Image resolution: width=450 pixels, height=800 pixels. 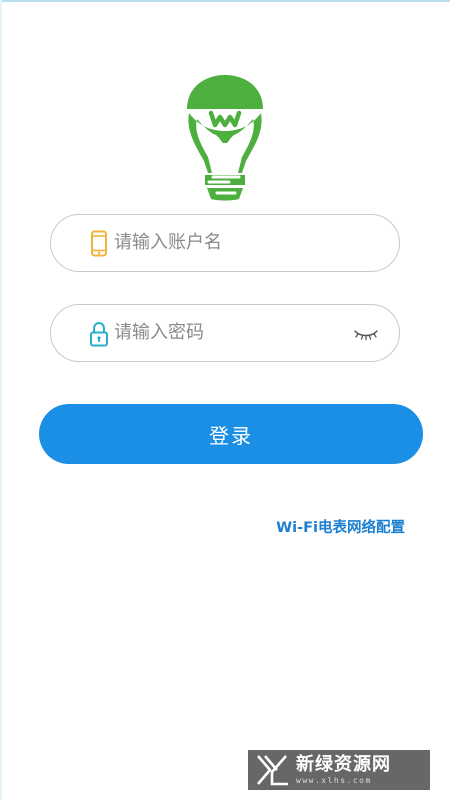 I want to click on phone-icon, so click(x=99, y=244).